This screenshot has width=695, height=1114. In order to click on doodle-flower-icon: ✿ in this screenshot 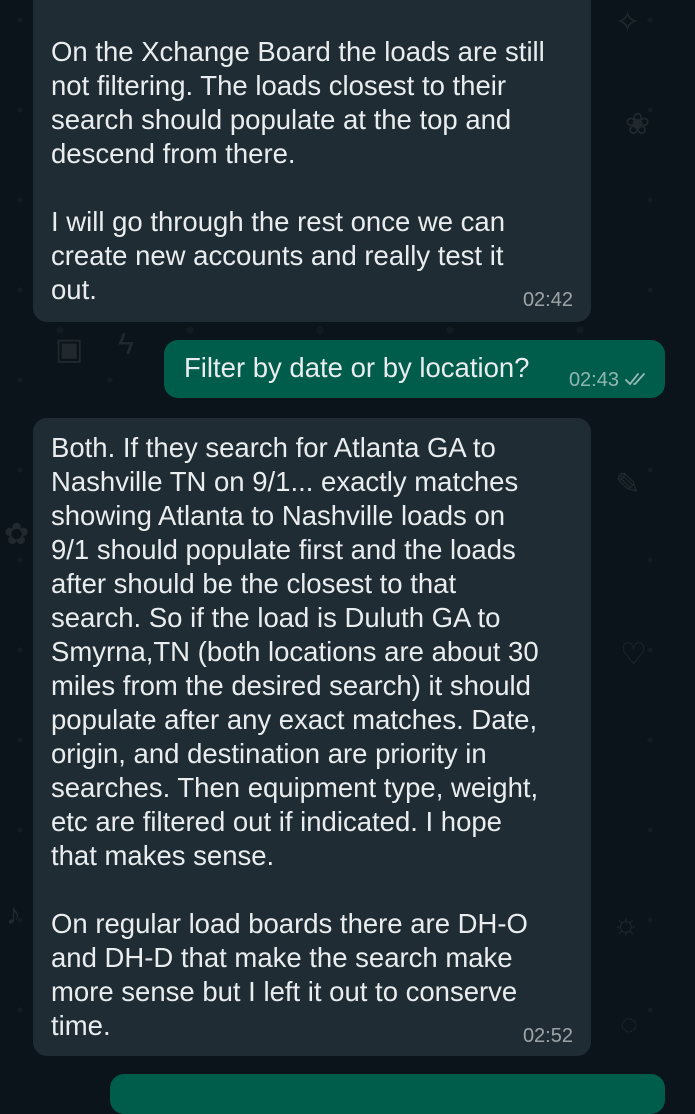, I will do `click(17, 534)`.